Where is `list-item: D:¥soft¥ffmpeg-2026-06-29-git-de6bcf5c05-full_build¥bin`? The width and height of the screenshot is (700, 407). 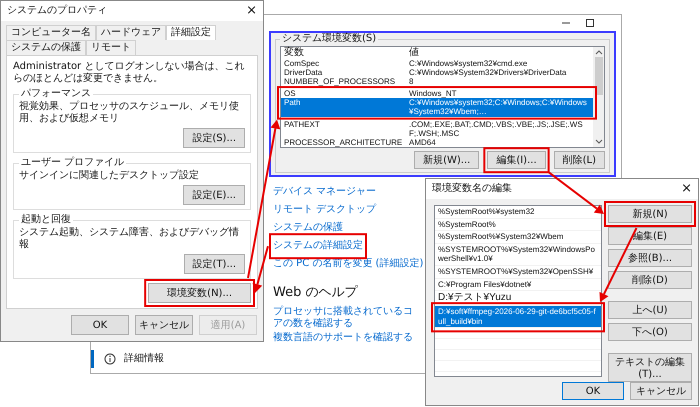
list-item: D:¥soft¥ffmpeg-2026-06-29-git-de6bcf5c05-full_build¥bin is located at coordinates (518, 317).